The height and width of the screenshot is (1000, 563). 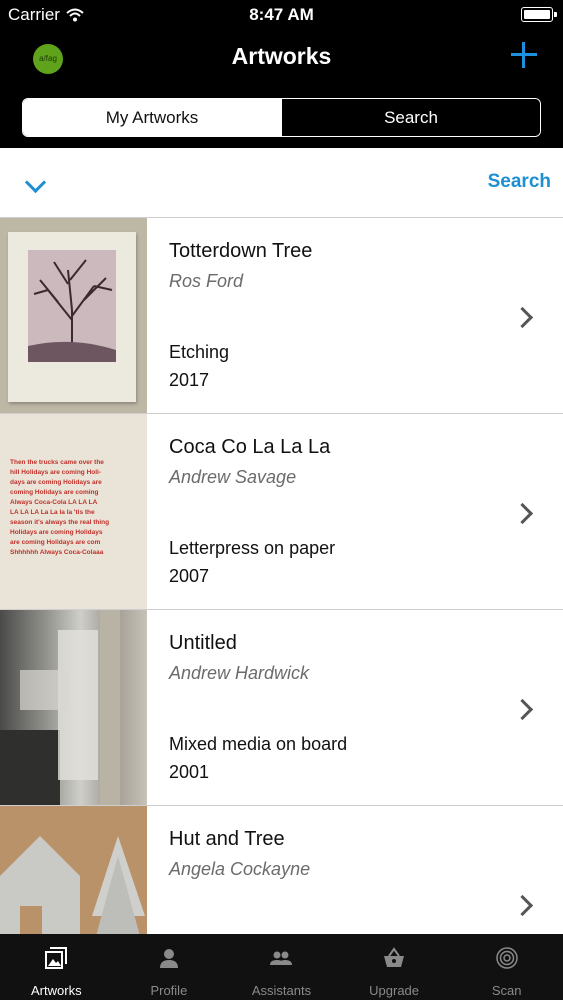 What do you see at coordinates (56, 472) in the screenshot?
I see `thumbnail-text-line: hill Holidays are coming Holi-` at bounding box center [56, 472].